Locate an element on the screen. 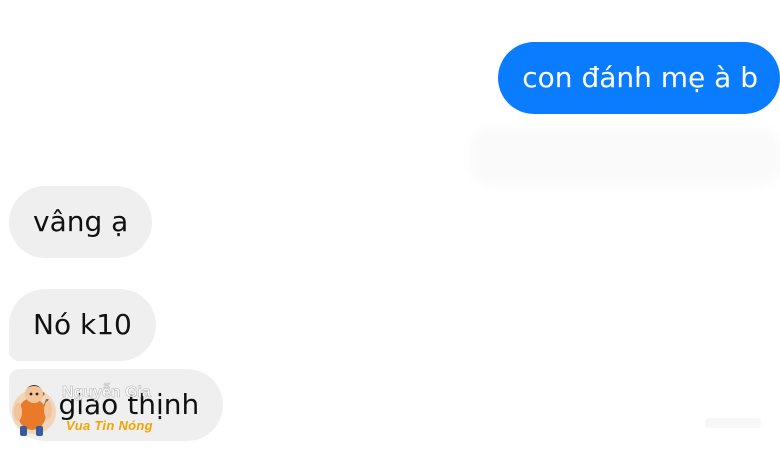 This screenshot has height=451, width=780. received-message-bubble: Nó k10 is located at coordinates (82, 325).